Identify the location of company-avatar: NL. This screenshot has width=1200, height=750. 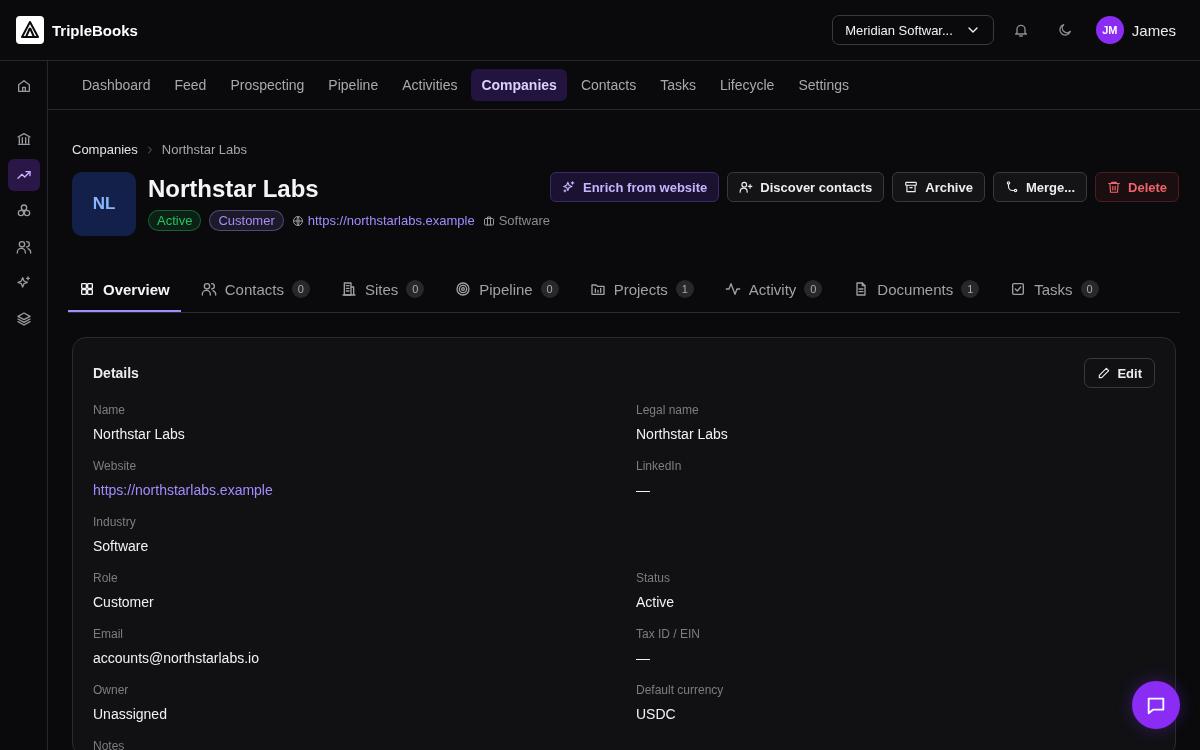
(104, 204).